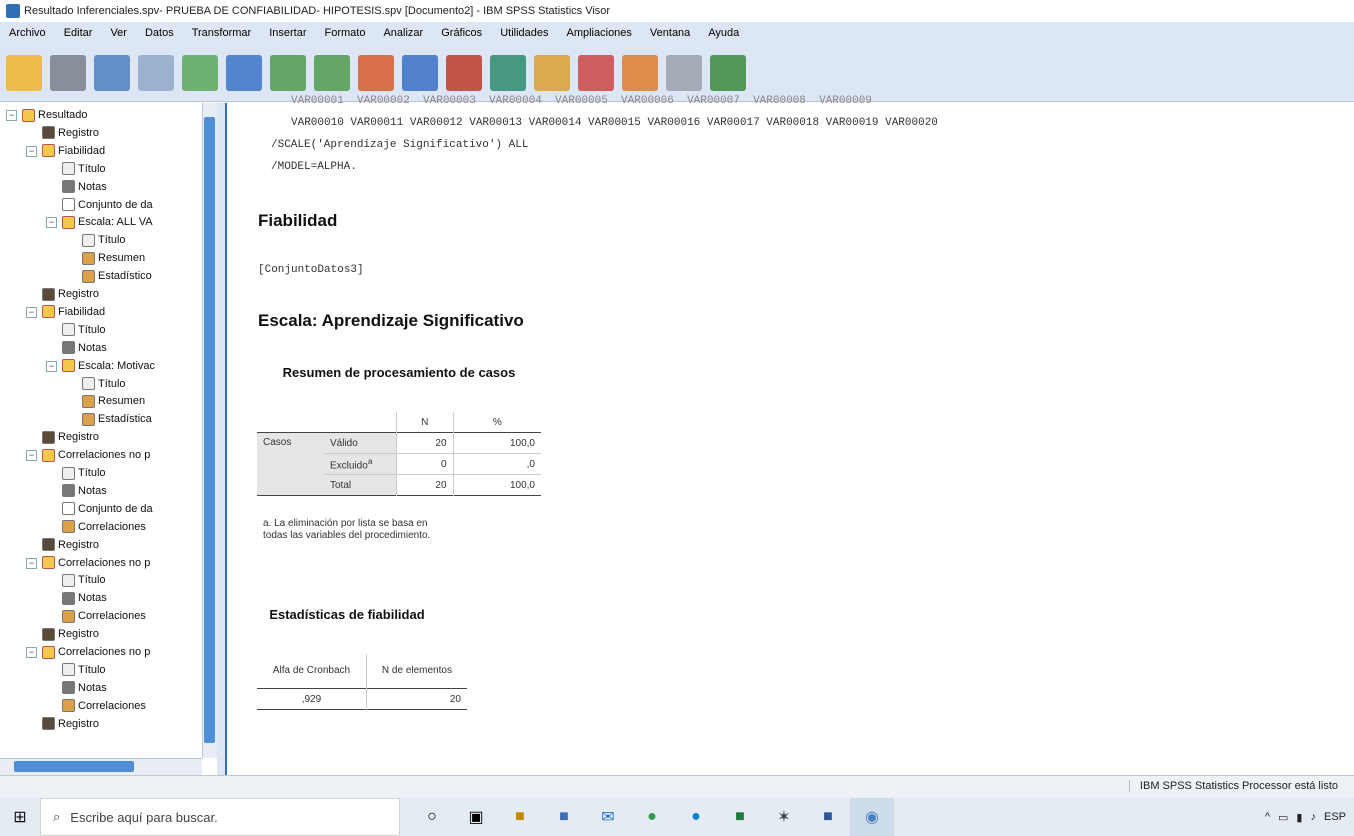 This screenshot has height=836, width=1354. I want to click on print-preview-icon, so click(156, 72).